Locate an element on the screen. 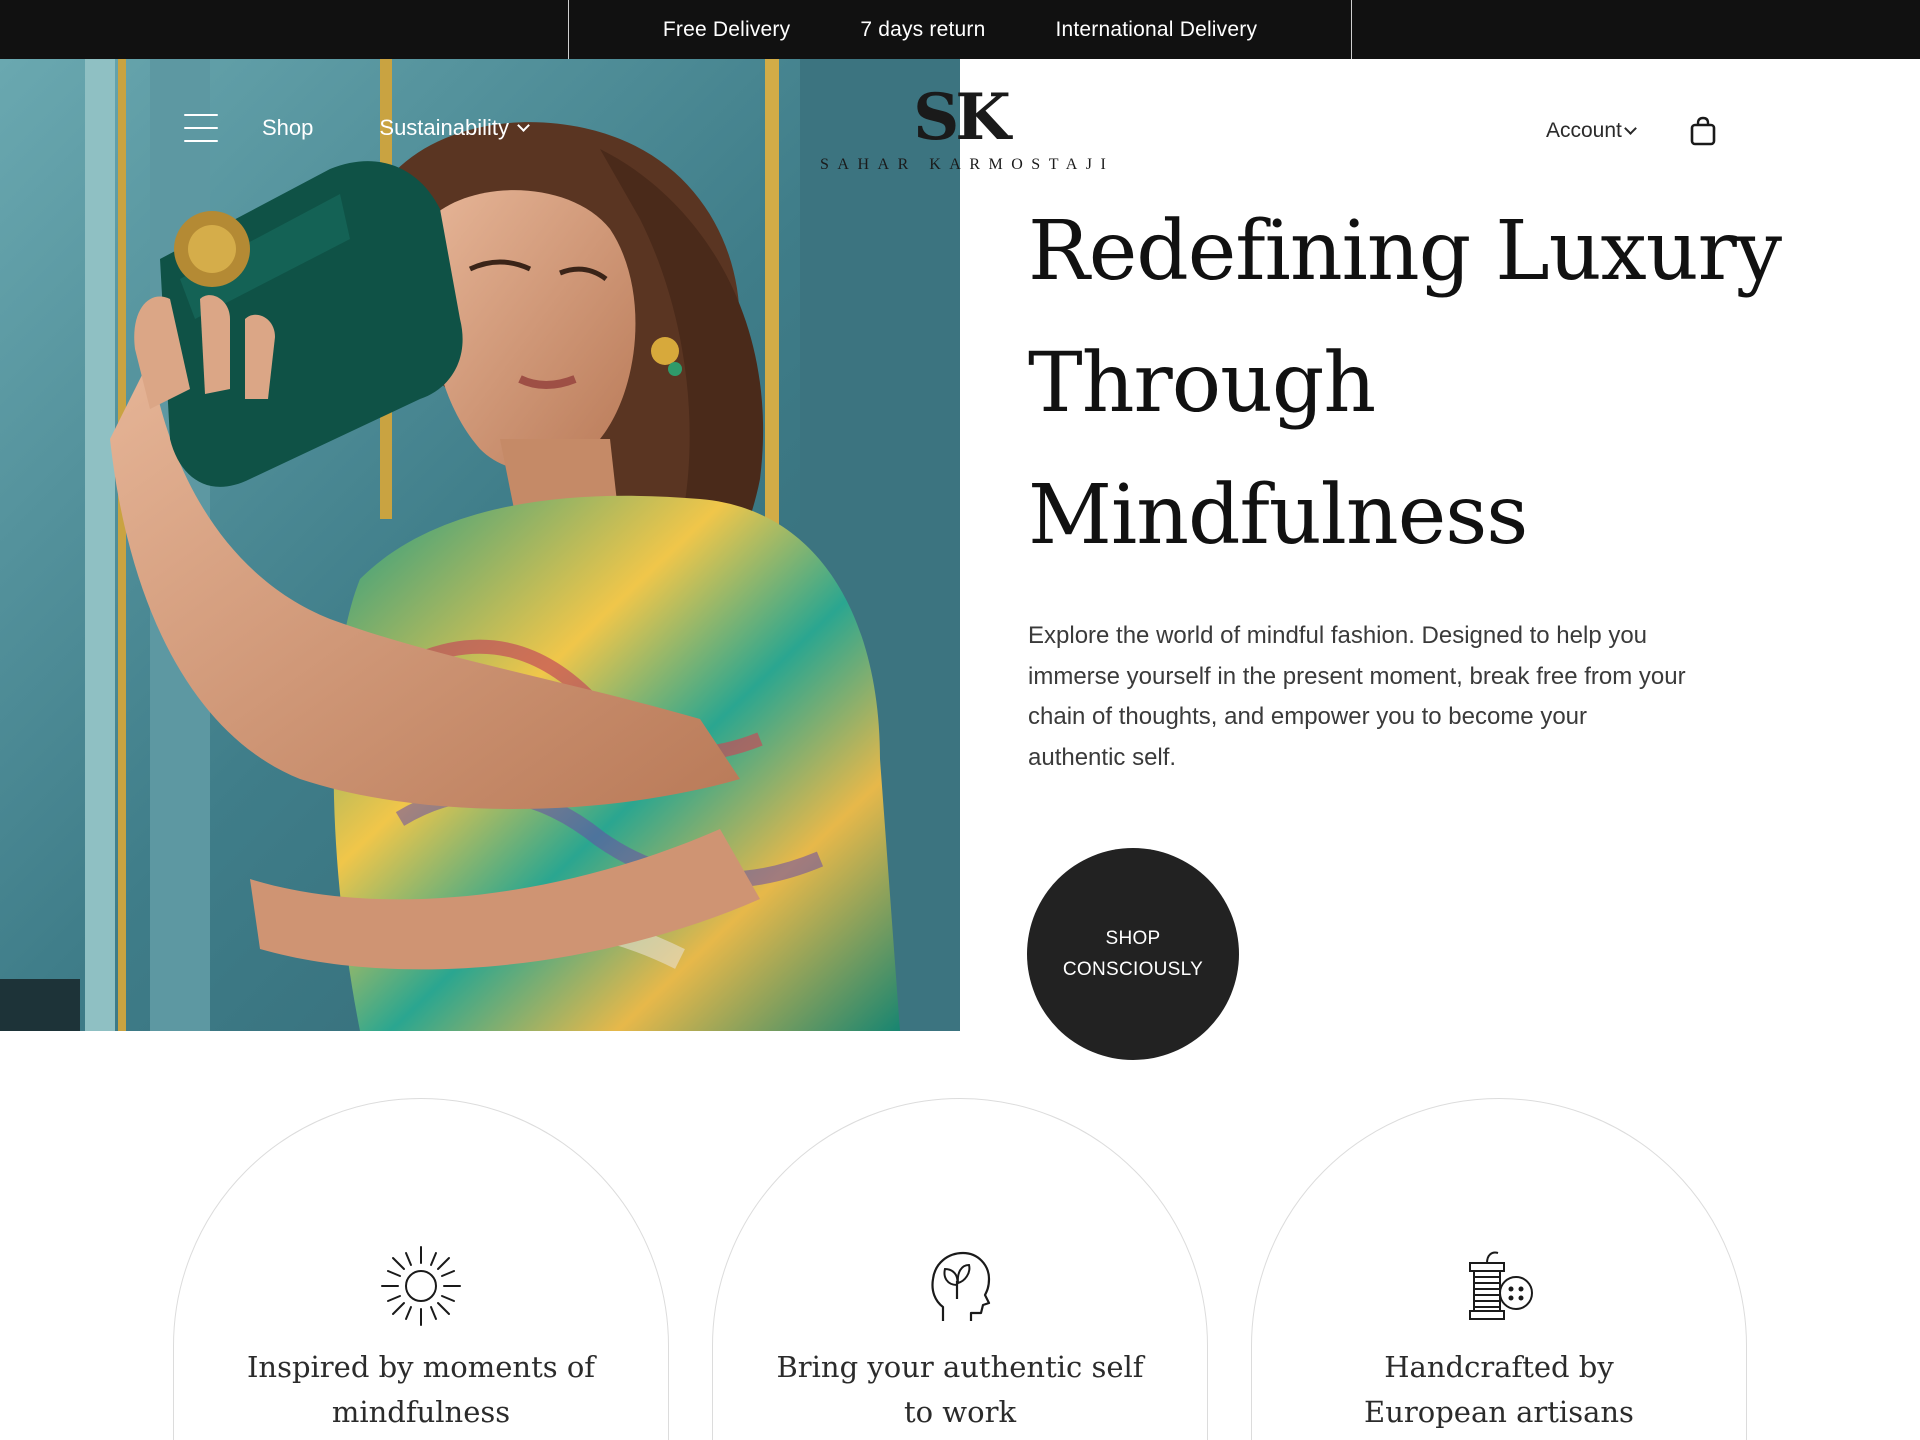 Image resolution: width=1920 pixels, height=1440 pixels. thread-spool-icon is located at coordinates (1501, 1285).